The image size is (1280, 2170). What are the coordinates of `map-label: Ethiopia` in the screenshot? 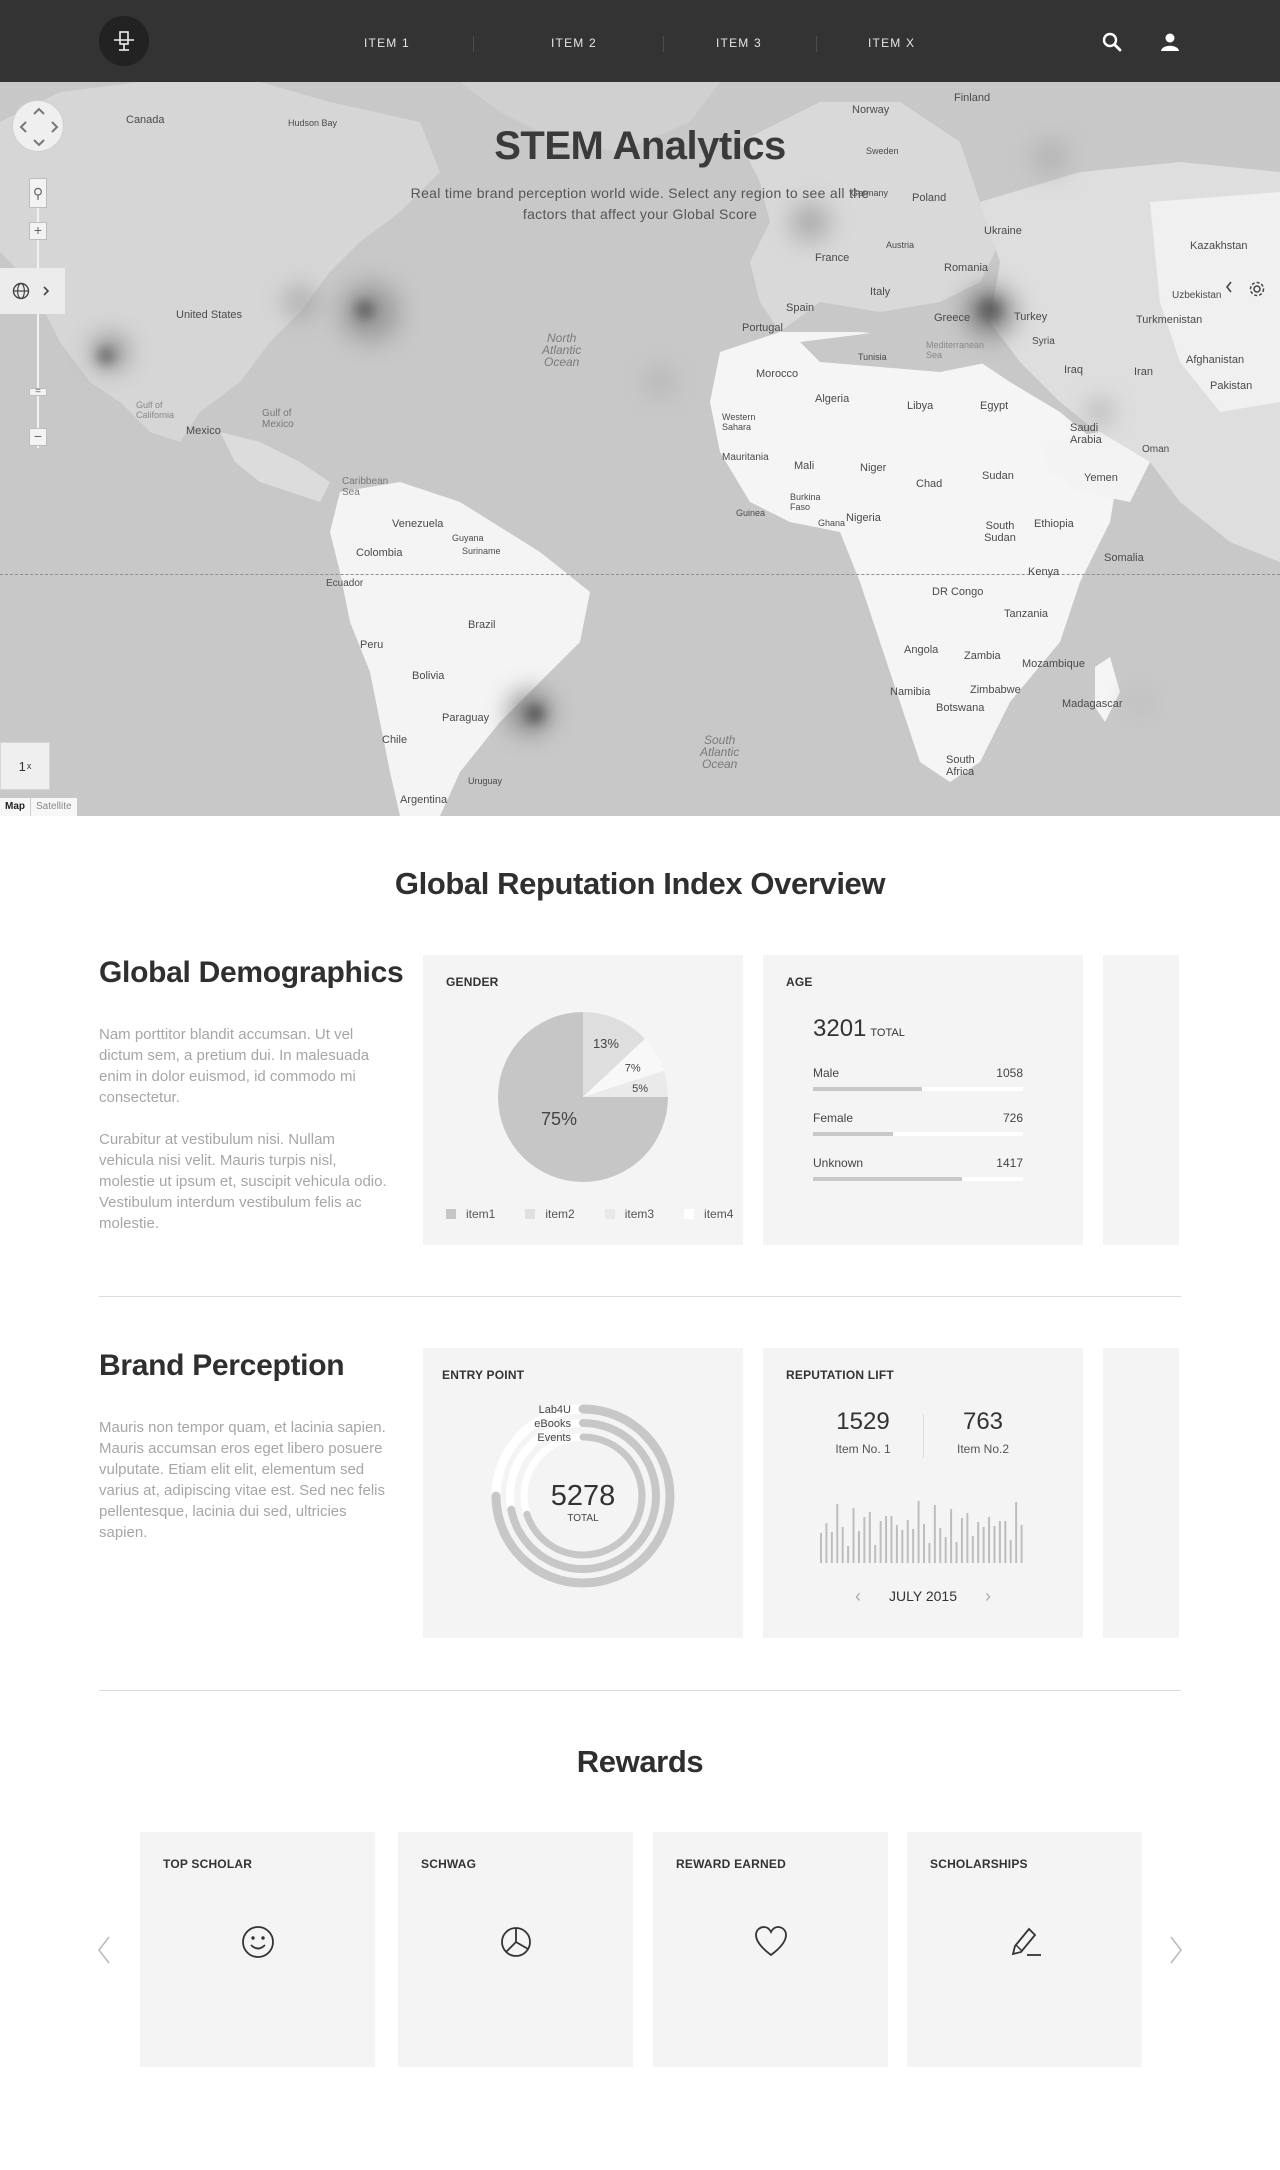 It's located at (1054, 524).